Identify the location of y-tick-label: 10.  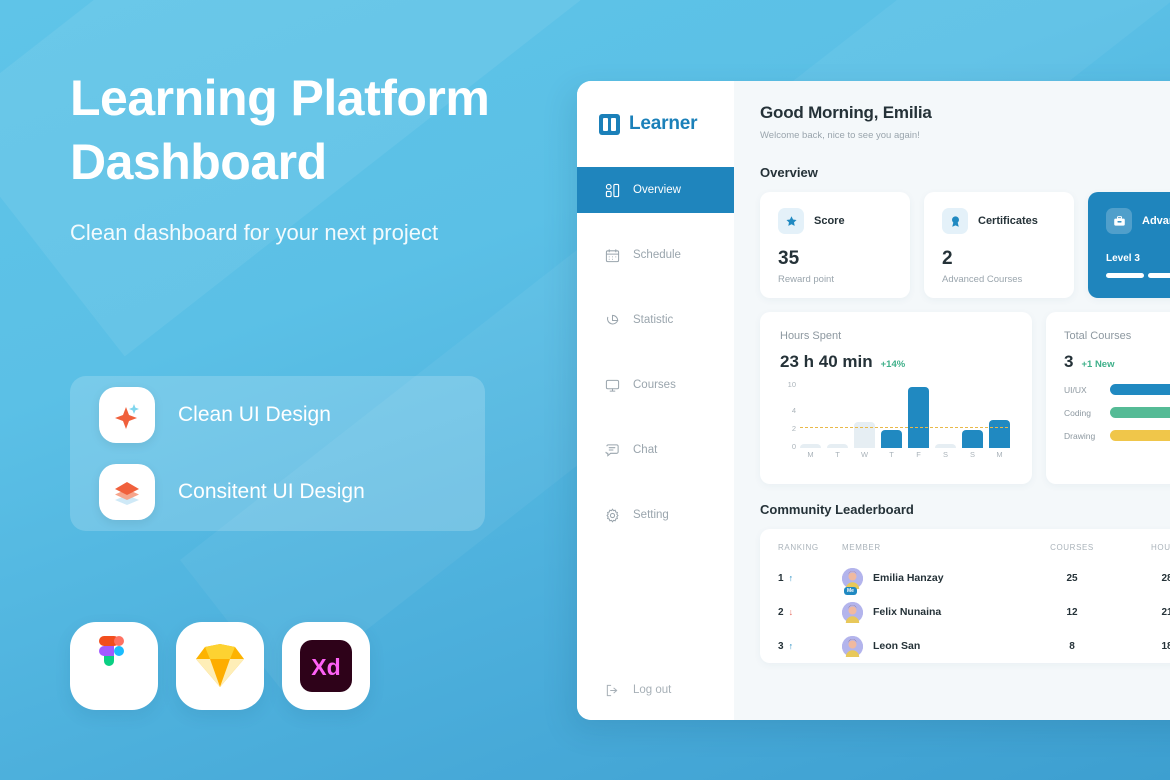
(791, 384).